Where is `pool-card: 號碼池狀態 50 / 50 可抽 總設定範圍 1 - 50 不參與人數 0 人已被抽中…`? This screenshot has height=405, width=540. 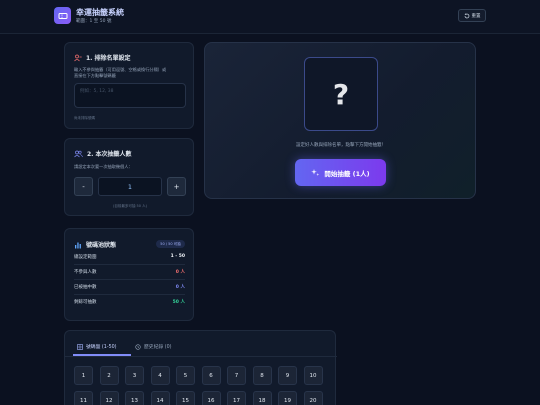 pool-card: 號碼池狀態 50 / 50 可抽 總設定範圍 1 - 50 不參與人數 0 人已被抽中… is located at coordinates (129, 274).